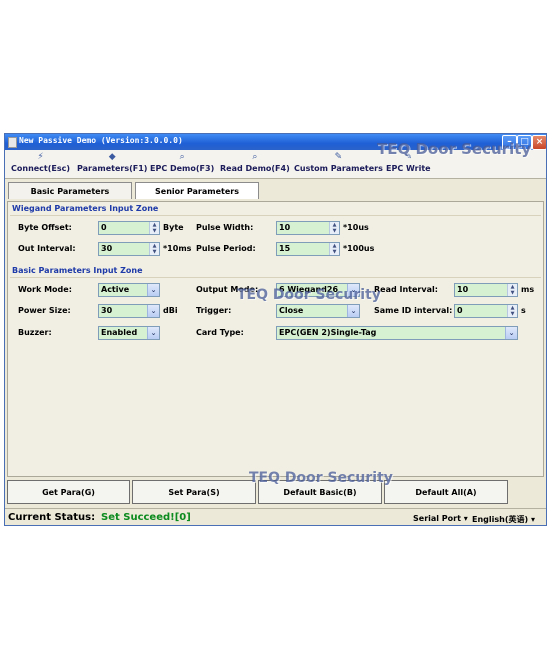 The height and width of the screenshot is (660, 550). I want to click on close-button: ×, so click(539, 142).